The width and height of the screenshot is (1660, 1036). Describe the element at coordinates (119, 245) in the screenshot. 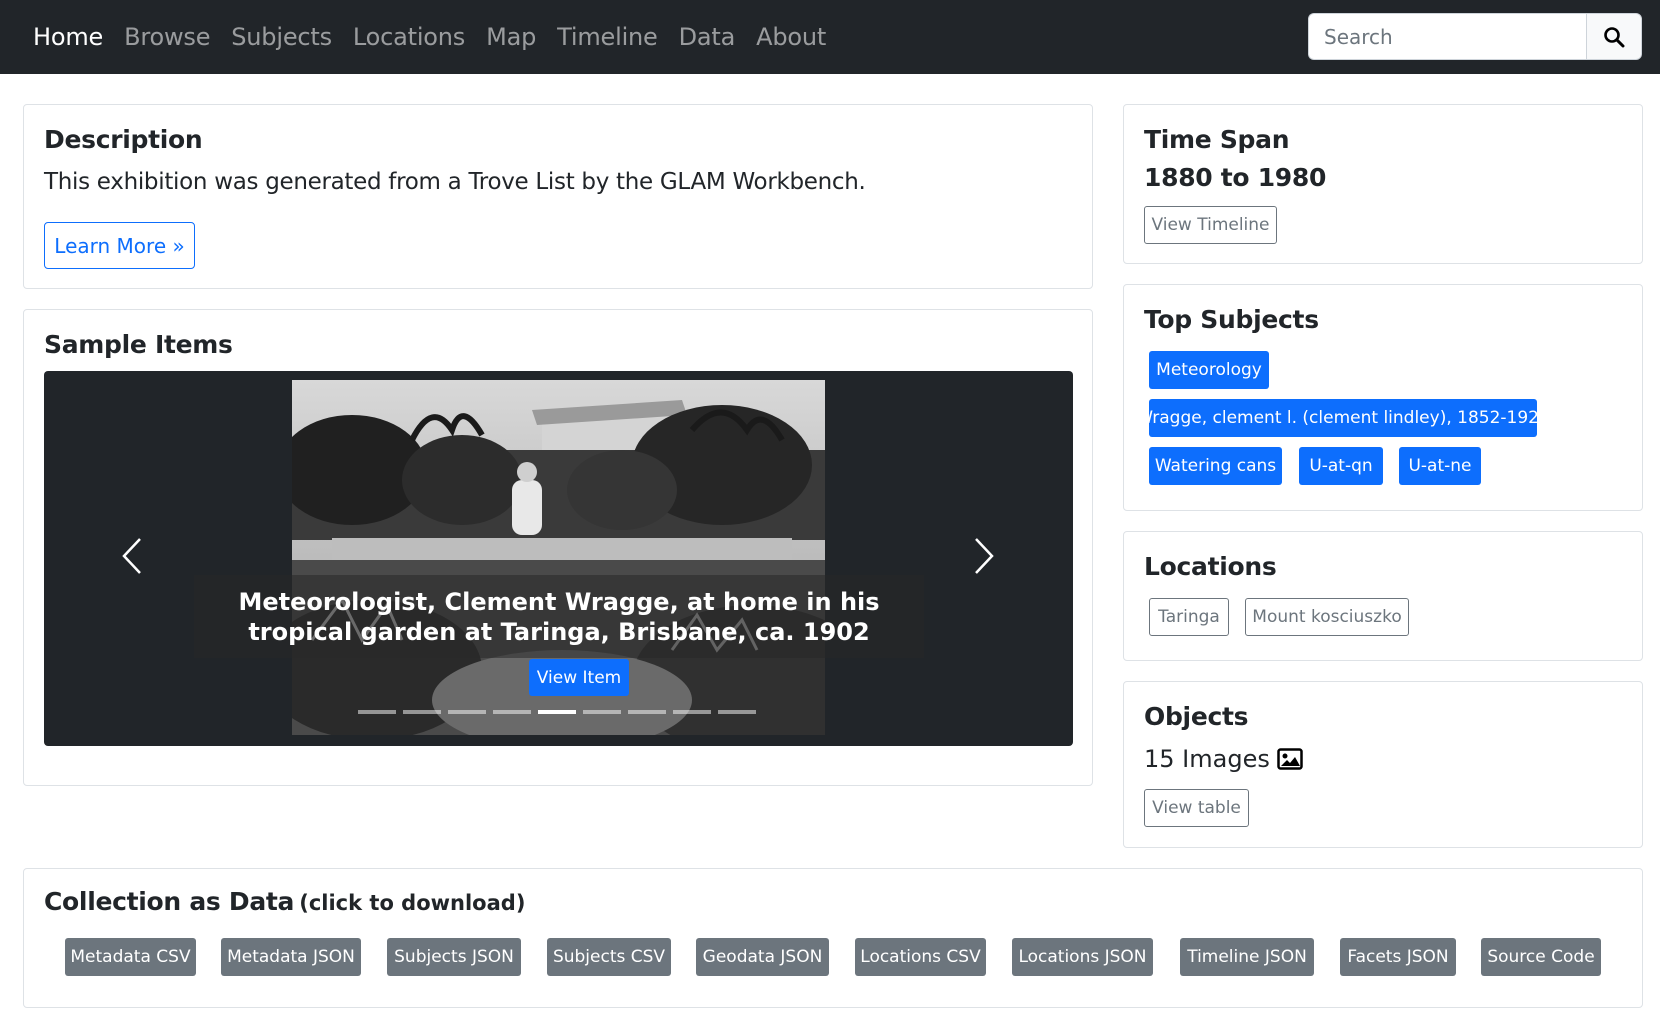

I see `learn-more-button: Learn More »` at that location.